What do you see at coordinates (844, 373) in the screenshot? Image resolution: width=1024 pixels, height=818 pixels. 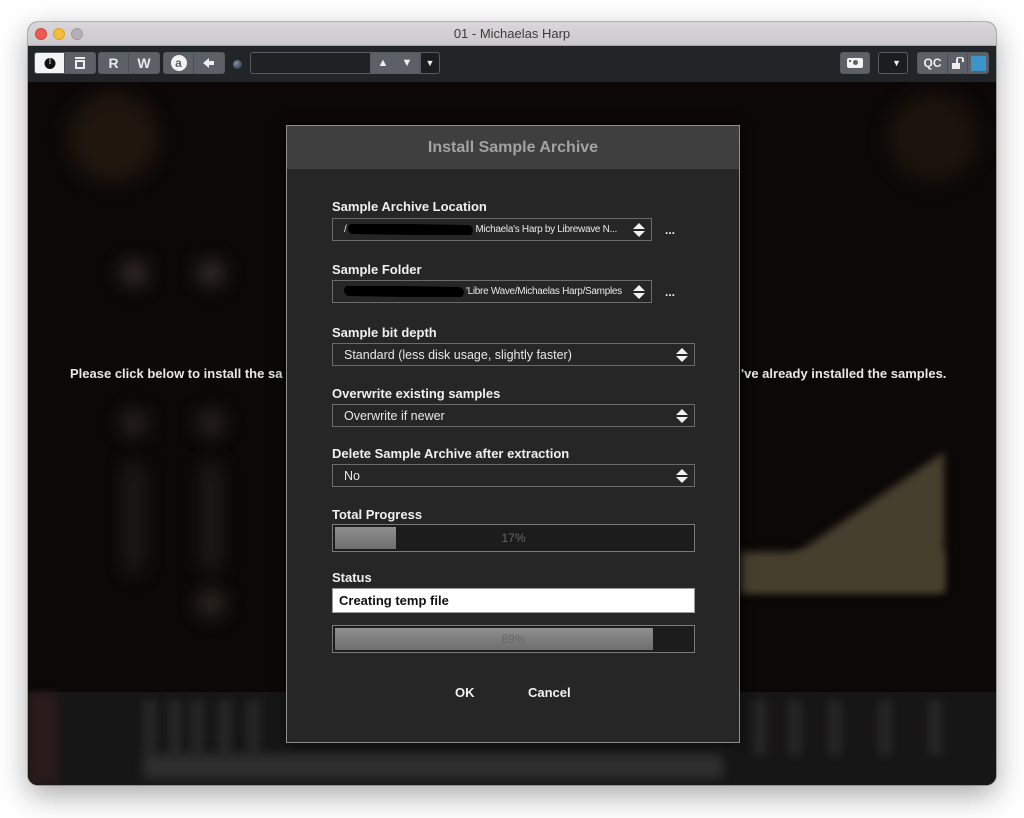 I see `install-instructions-right: 've already installed the samples.` at bounding box center [844, 373].